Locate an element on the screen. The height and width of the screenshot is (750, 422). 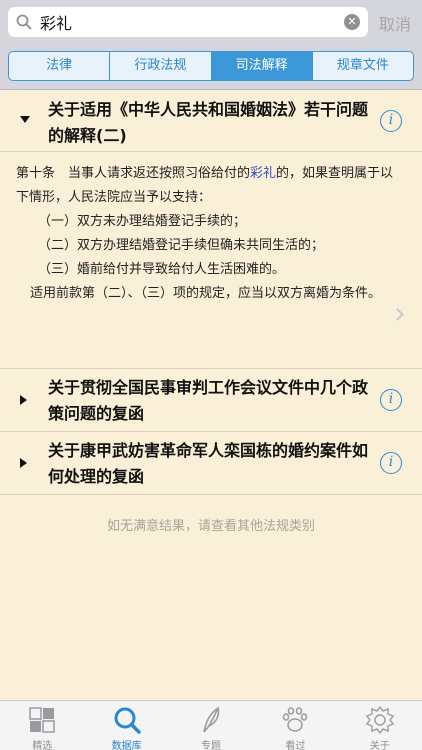
result-row: 关于康甲武妨害革命军人栾国栋的婚约案件如何处理的复函 i is located at coordinates (211, 463).